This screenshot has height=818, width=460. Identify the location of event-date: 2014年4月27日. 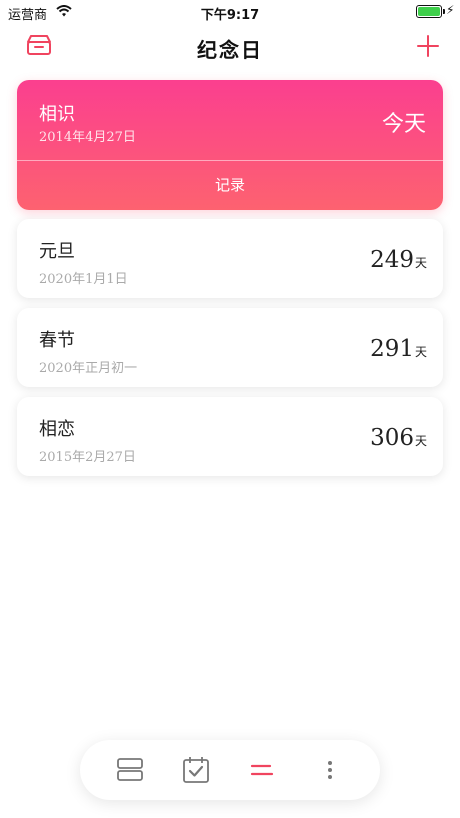
(87, 137).